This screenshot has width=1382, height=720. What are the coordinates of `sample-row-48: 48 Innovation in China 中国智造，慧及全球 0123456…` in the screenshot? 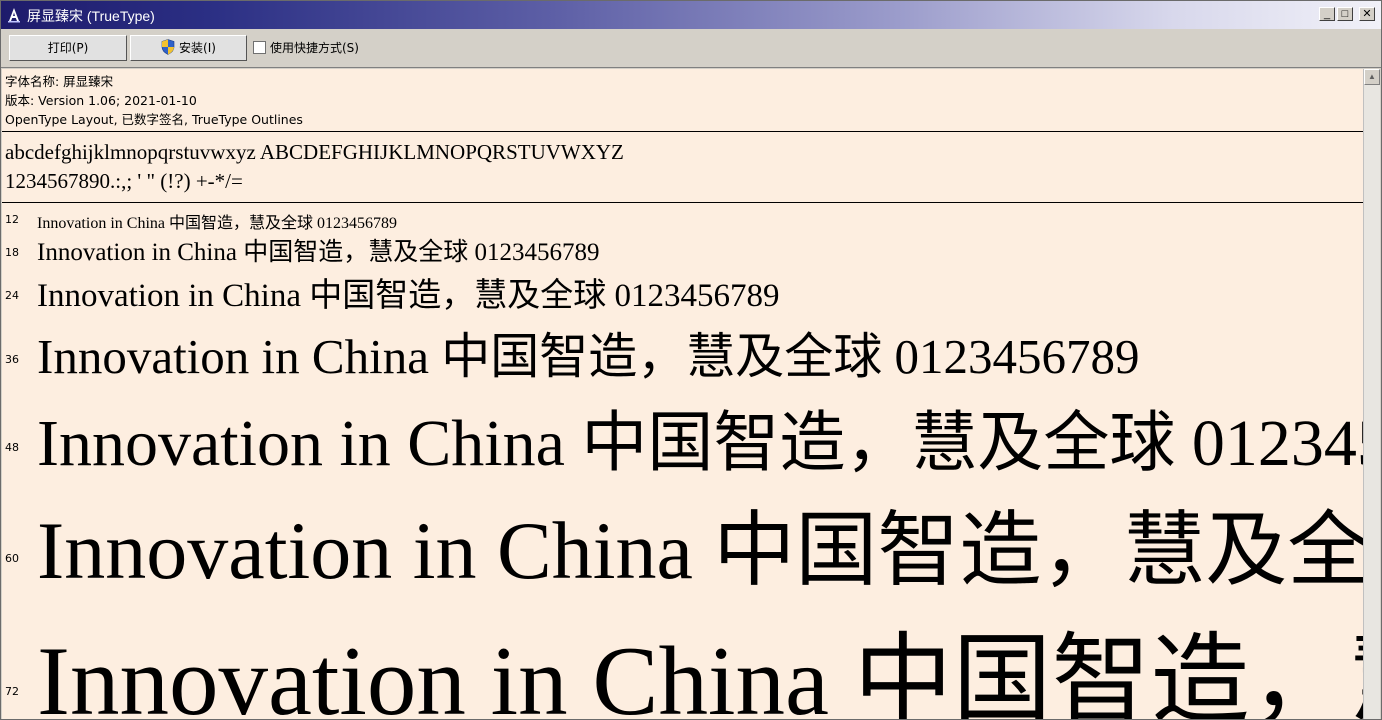 It's located at (682, 433).